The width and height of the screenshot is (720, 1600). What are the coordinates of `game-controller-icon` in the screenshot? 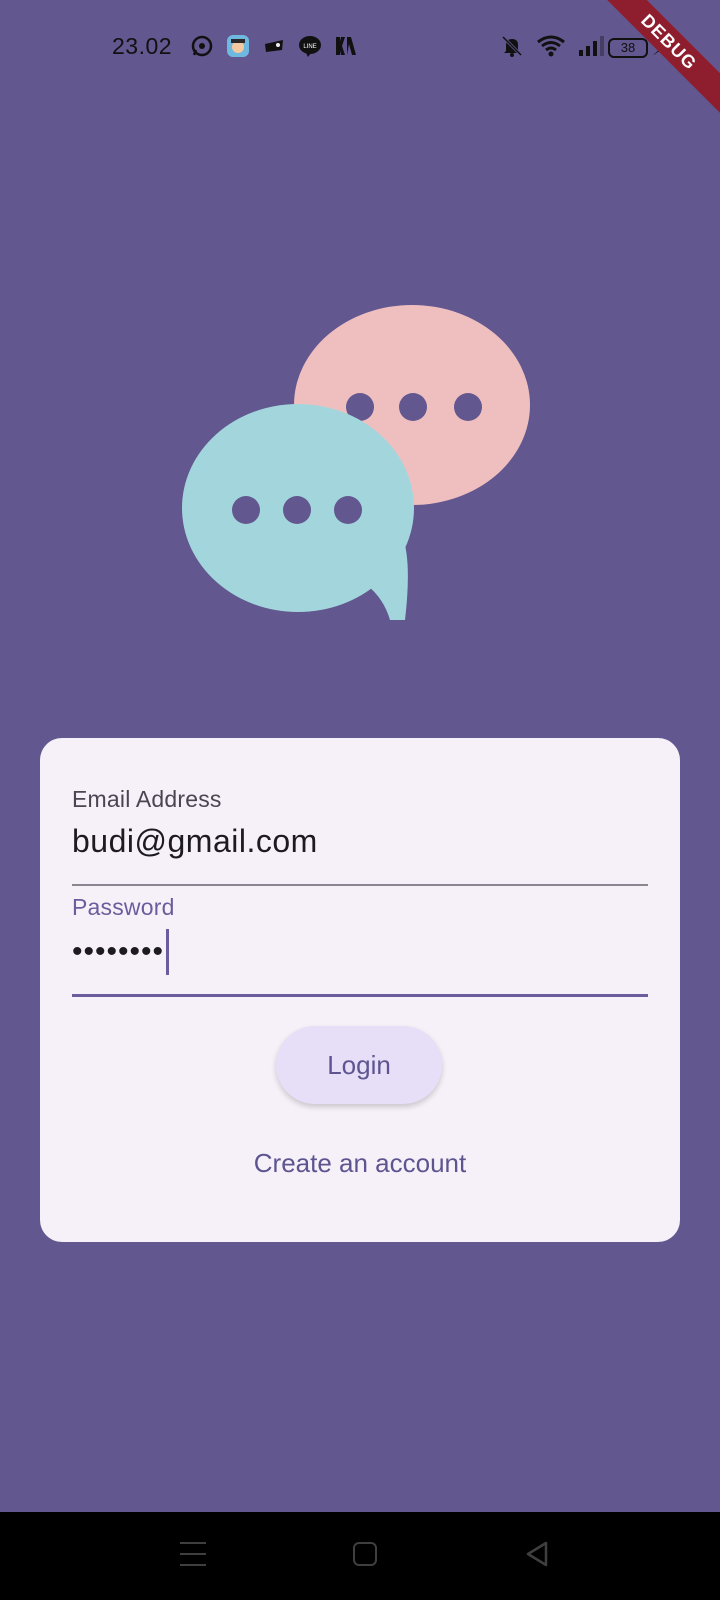 It's located at (274, 46).